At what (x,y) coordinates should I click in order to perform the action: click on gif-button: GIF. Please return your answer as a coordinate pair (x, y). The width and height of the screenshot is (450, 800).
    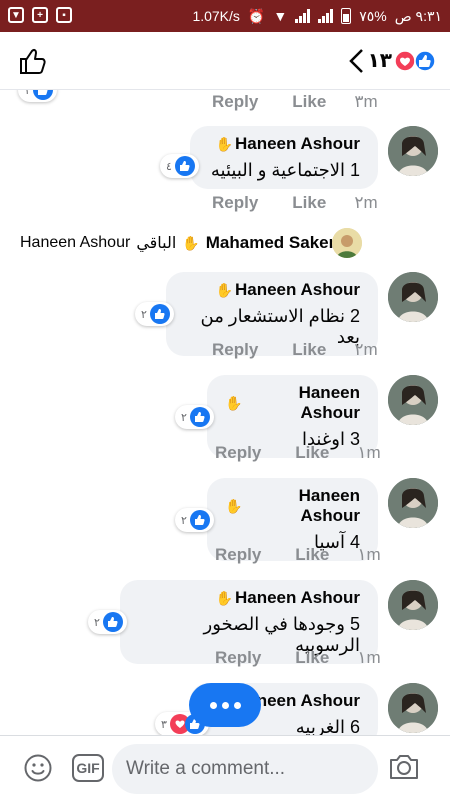
    Looking at the image, I should click on (88, 768).